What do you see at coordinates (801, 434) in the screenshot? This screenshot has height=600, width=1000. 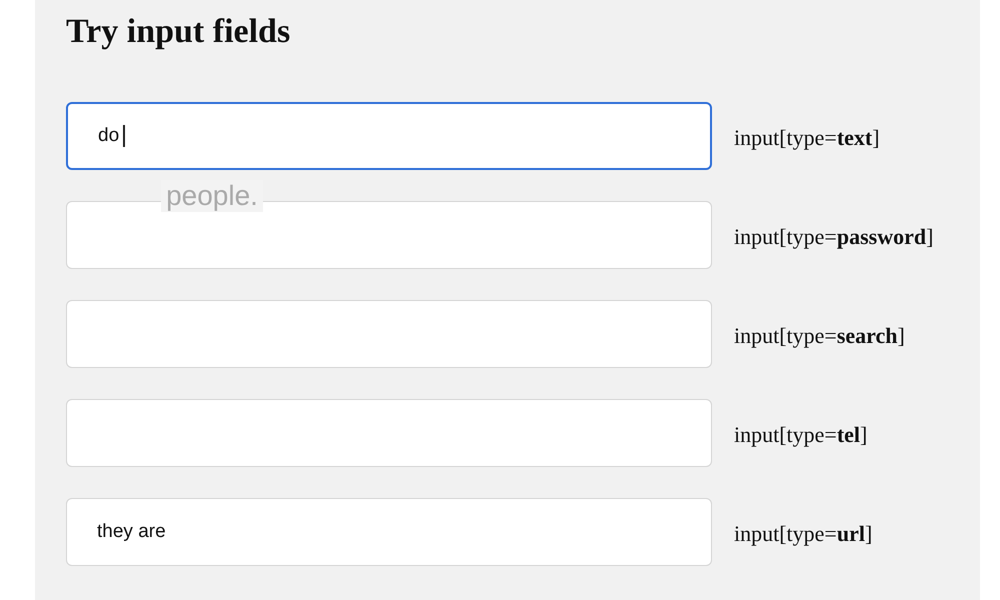 I see `field-label: input[type=tel]` at bounding box center [801, 434].